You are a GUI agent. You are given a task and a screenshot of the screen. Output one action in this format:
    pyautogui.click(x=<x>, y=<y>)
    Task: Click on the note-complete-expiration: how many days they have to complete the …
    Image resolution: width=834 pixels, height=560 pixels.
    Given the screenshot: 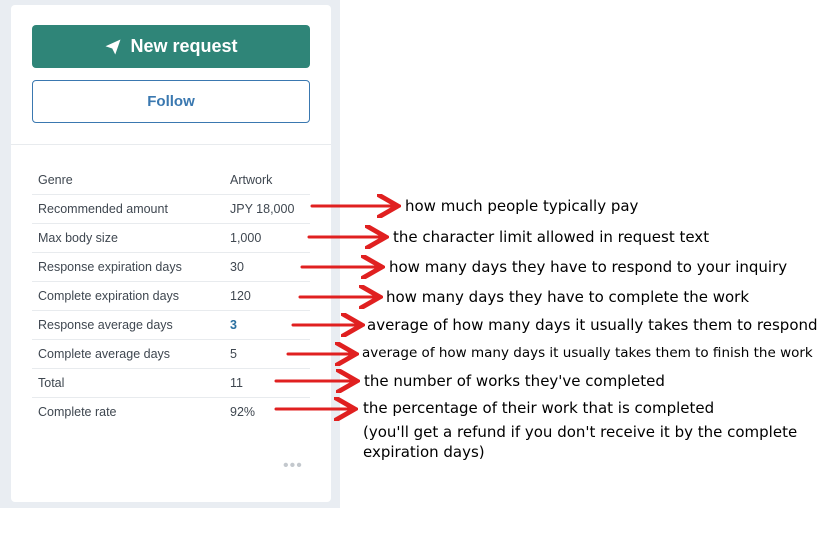 What is the action you would take?
    pyautogui.click(x=568, y=297)
    